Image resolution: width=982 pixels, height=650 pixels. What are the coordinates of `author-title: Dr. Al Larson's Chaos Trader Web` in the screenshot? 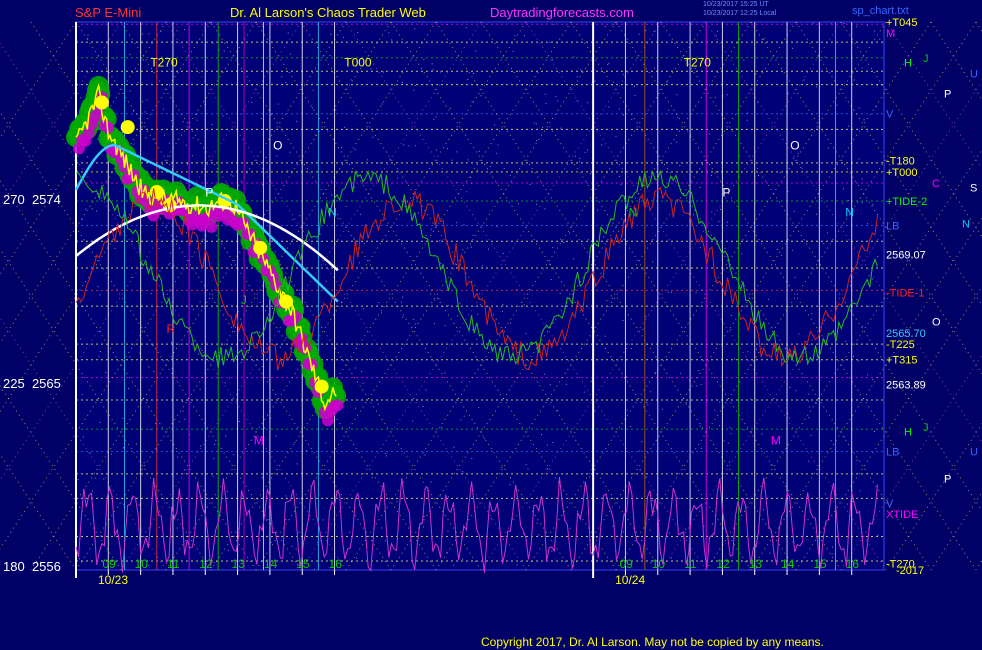 It's located at (328, 12).